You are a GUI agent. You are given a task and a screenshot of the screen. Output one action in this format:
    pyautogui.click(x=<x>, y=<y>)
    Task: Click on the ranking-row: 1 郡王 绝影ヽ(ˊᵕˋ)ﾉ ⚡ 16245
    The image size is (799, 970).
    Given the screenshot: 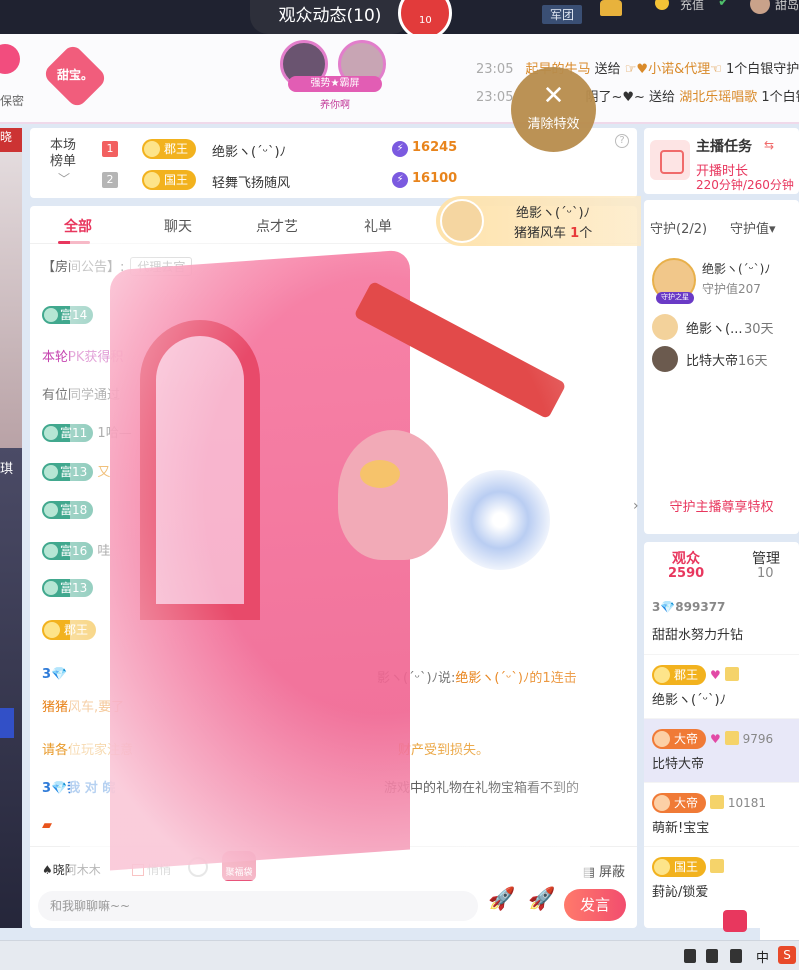 What is the action you would take?
    pyautogui.click(x=312, y=150)
    